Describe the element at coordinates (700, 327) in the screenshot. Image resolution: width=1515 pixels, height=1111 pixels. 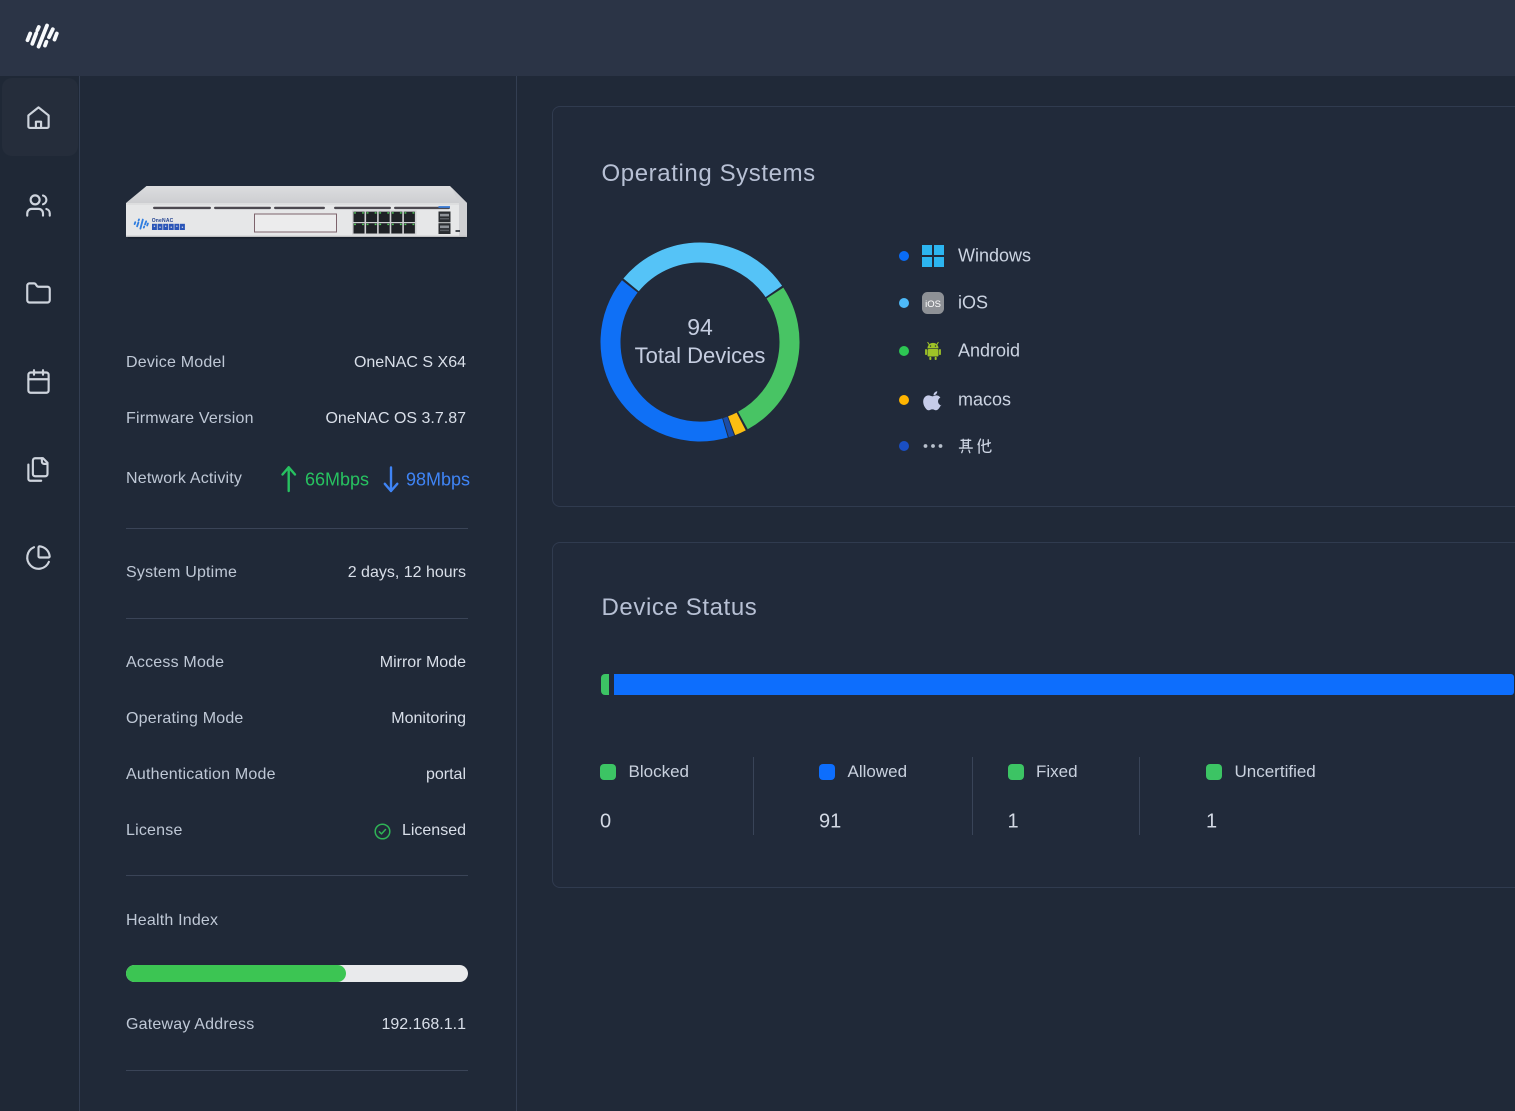
I see `svg-text: 94` at that location.